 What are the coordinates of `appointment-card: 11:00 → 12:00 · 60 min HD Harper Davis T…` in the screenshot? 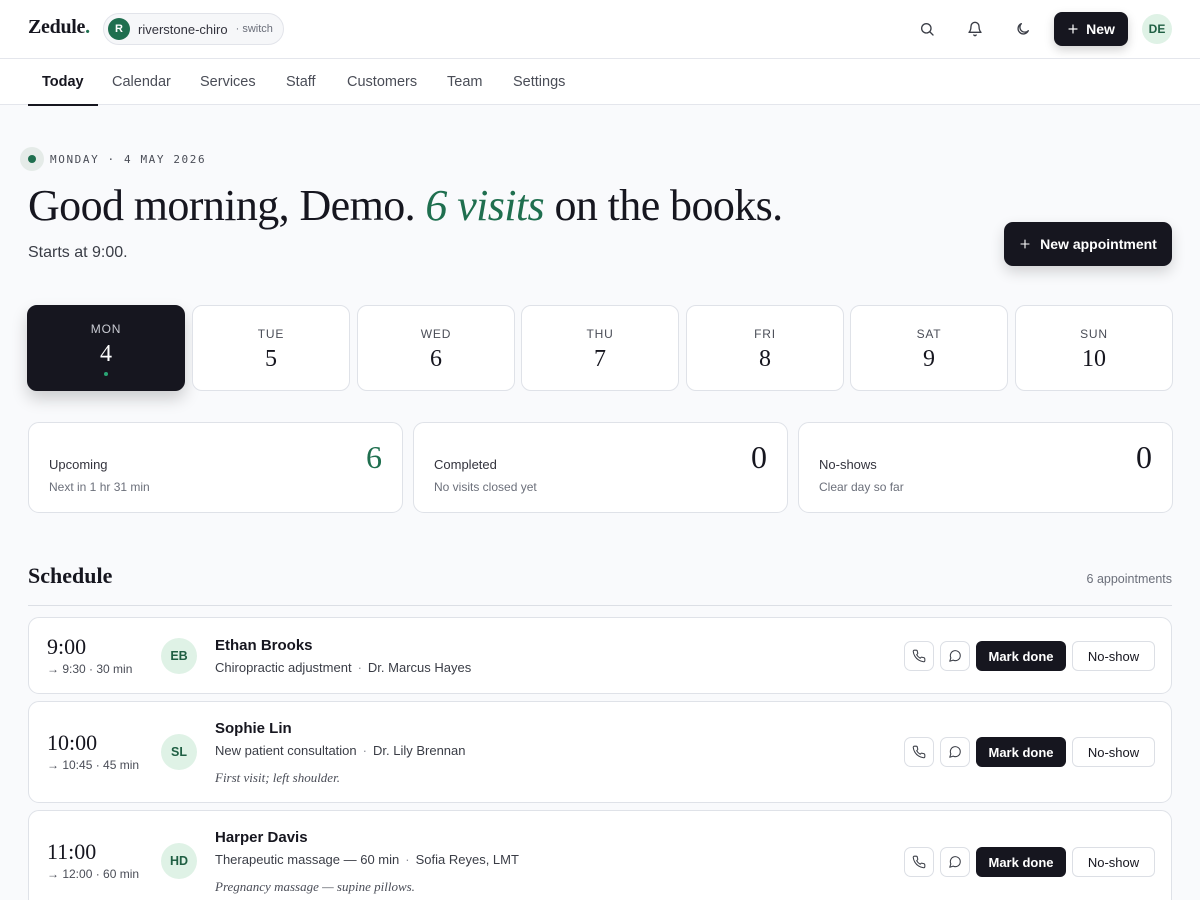 It's located at (600, 855).